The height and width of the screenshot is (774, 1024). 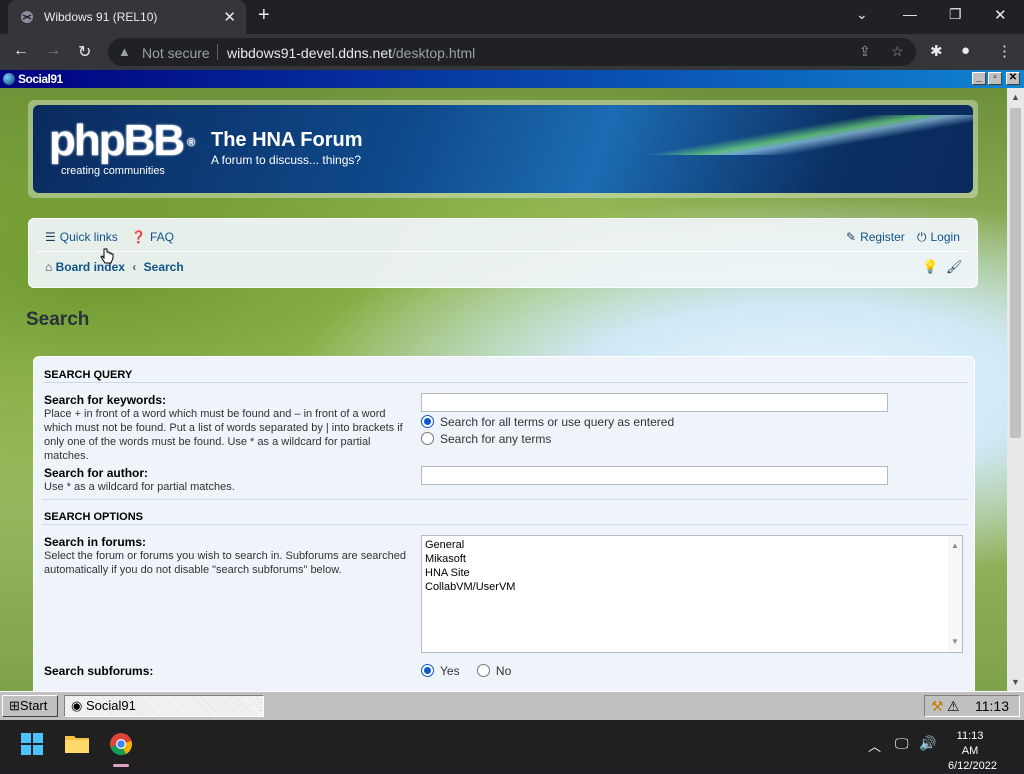 What do you see at coordinates (512, 705) in the screenshot?
I see `win9x-taskbar: ⊞Start ◉ Social91 ⚒ ⚠ 11:13` at bounding box center [512, 705].